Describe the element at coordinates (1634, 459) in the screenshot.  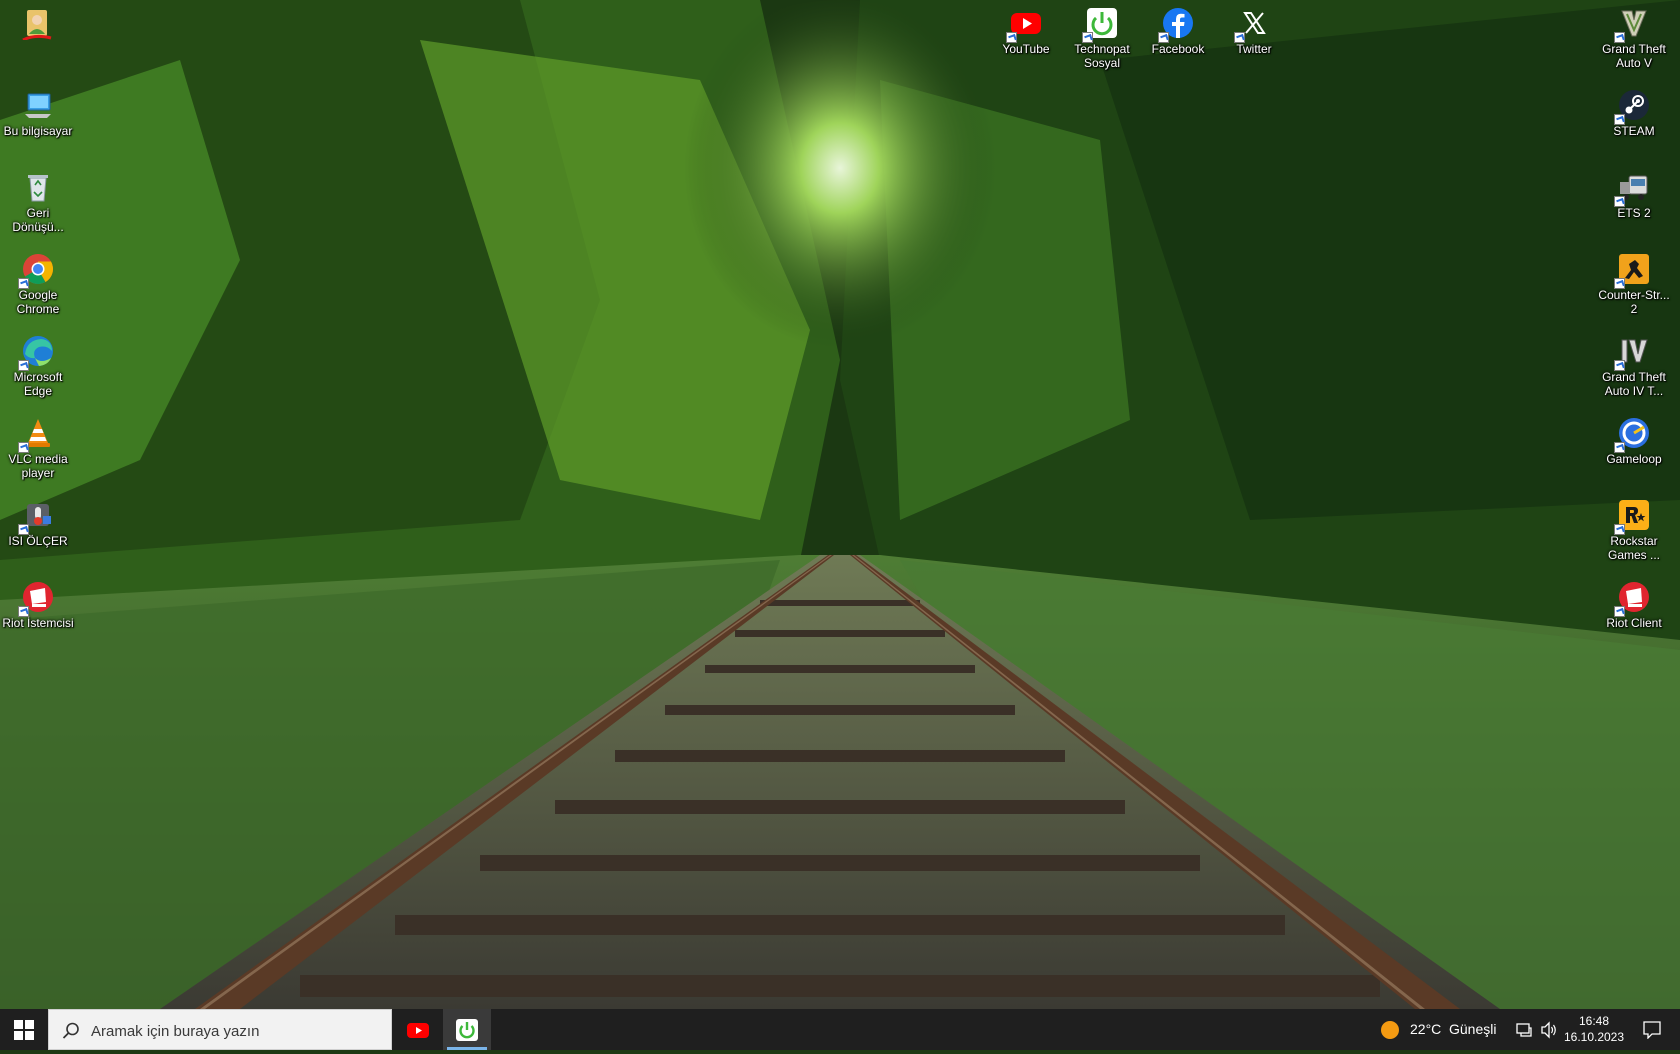
I see `desktop-icon-label: Gameloop` at that location.